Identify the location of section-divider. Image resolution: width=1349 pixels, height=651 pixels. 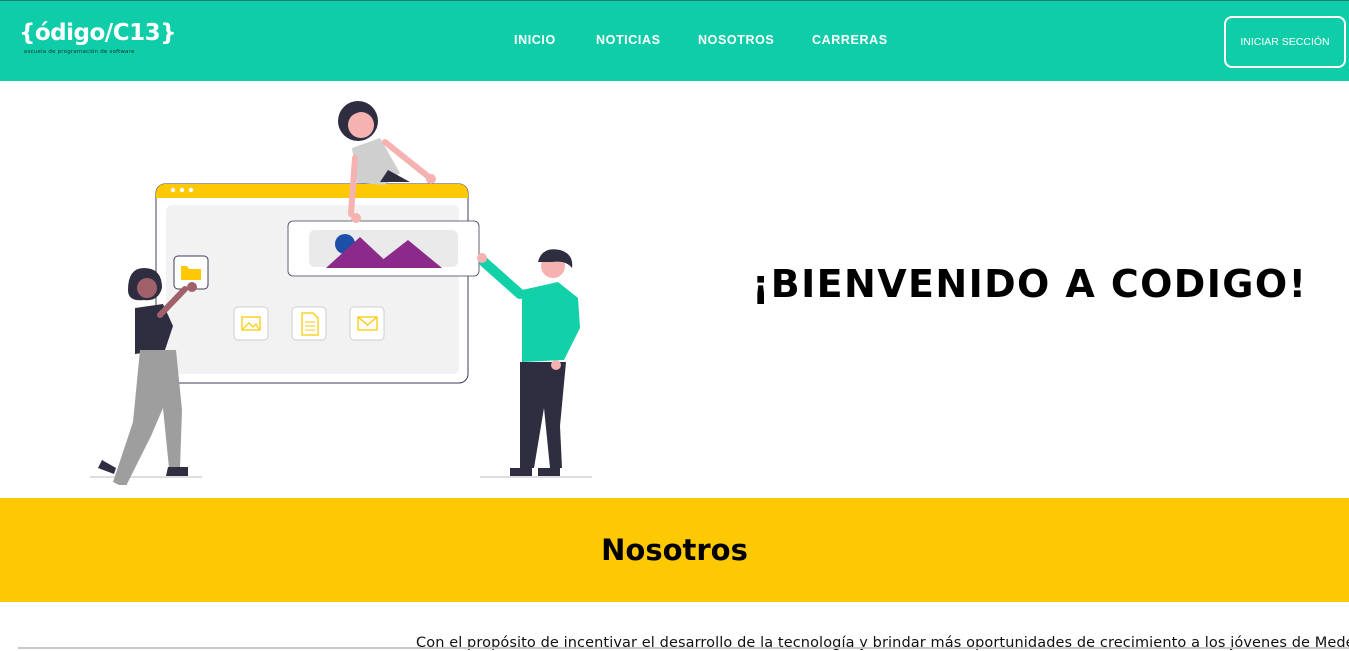
(683, 648).